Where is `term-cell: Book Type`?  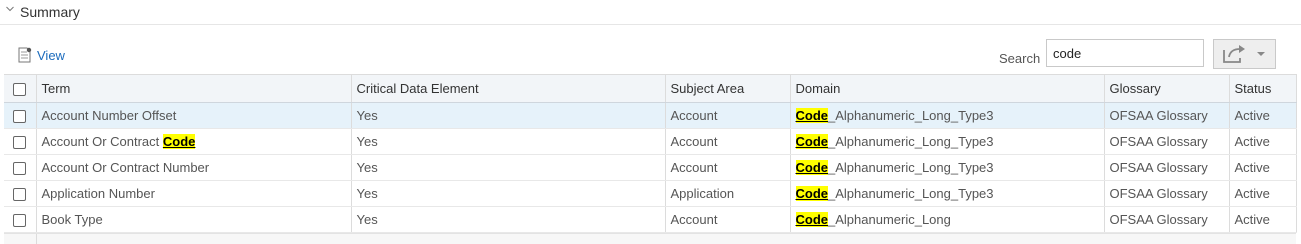
term-cell: Book Type is located at coordinates (194, 219).